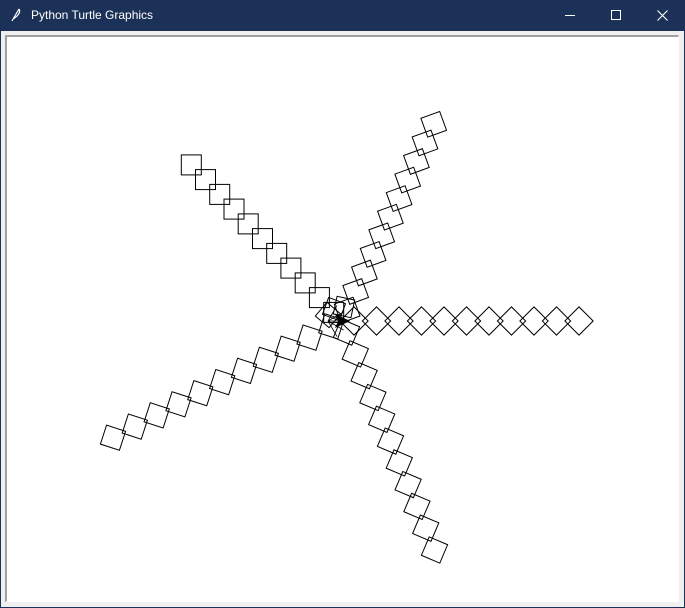 Image resolution: width=685 pixels, height=608 pixels. I want to click on title-bar: Python Turtle Graphics, so click(342, 15).